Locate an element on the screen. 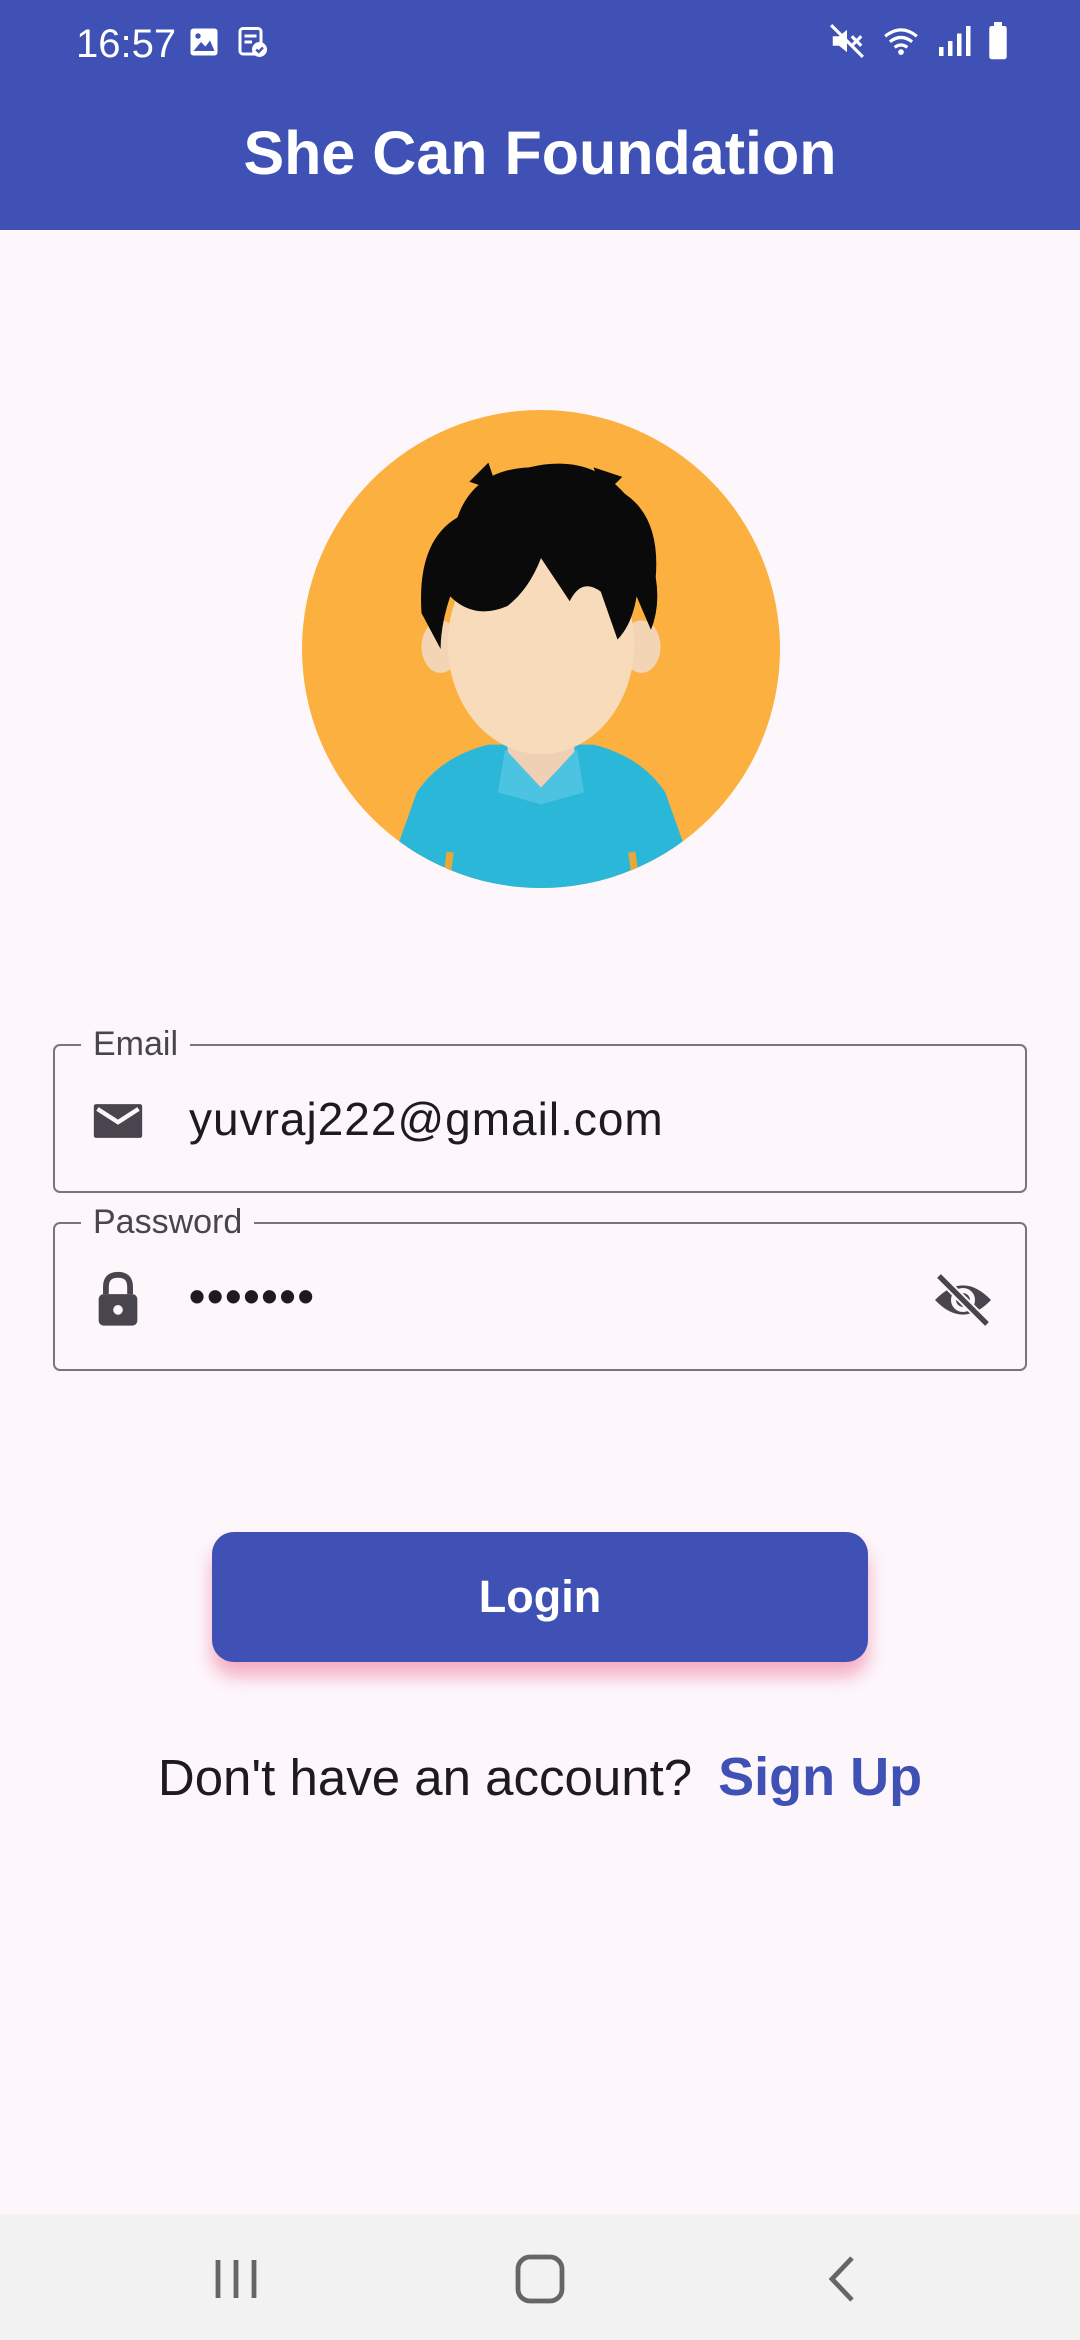  signup-prompt: Don't have an account? is located at coordinates (425, 1777).